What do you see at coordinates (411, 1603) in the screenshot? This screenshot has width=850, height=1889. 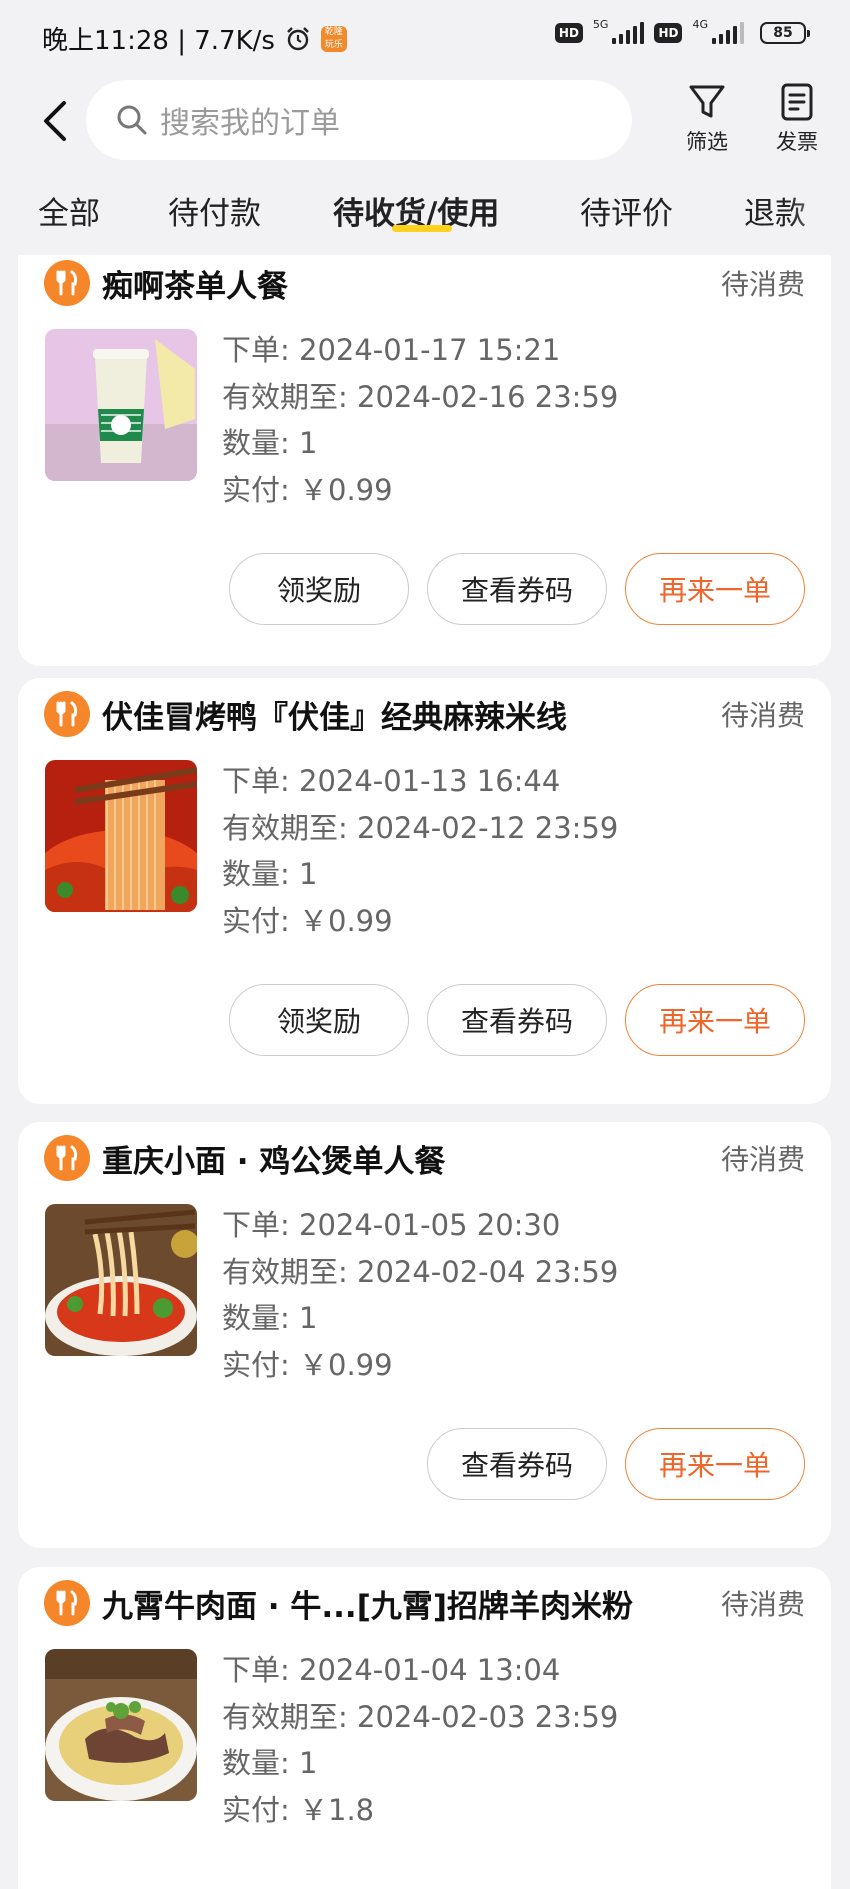 I see `shop-name: 九霄牛肉面 · 牛...[九霄]招牌羊肉米粉` at bounding box center [411, 1603].